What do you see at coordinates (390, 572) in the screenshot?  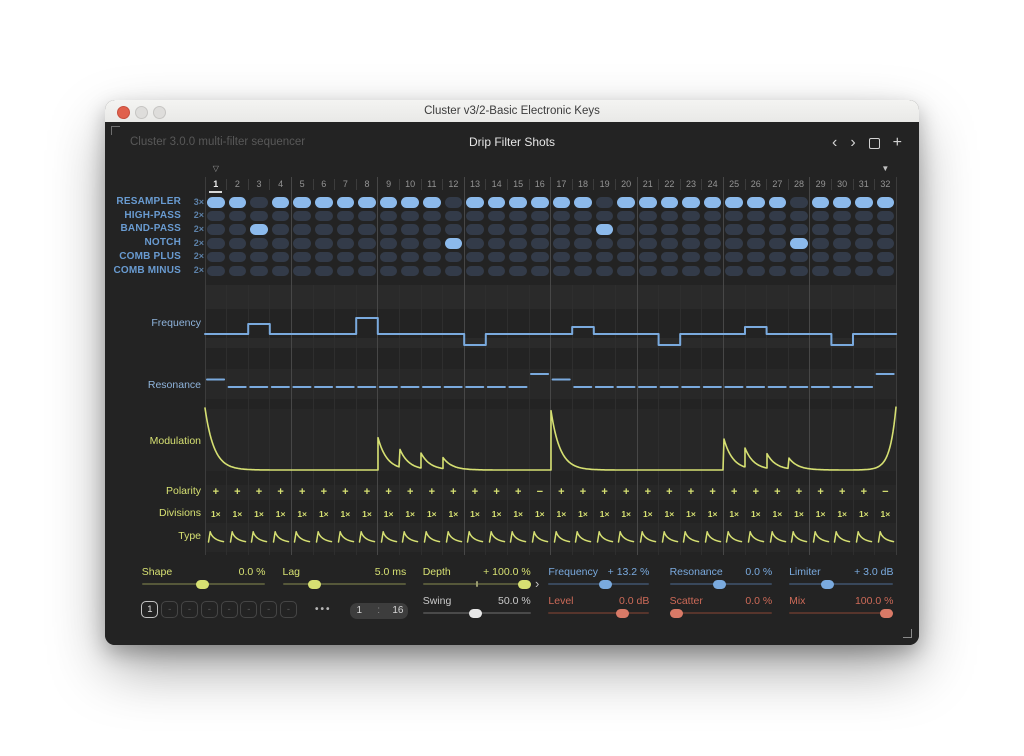 I see `slider-lag-value: 5.0 ms` at bounding box center [390, 572].